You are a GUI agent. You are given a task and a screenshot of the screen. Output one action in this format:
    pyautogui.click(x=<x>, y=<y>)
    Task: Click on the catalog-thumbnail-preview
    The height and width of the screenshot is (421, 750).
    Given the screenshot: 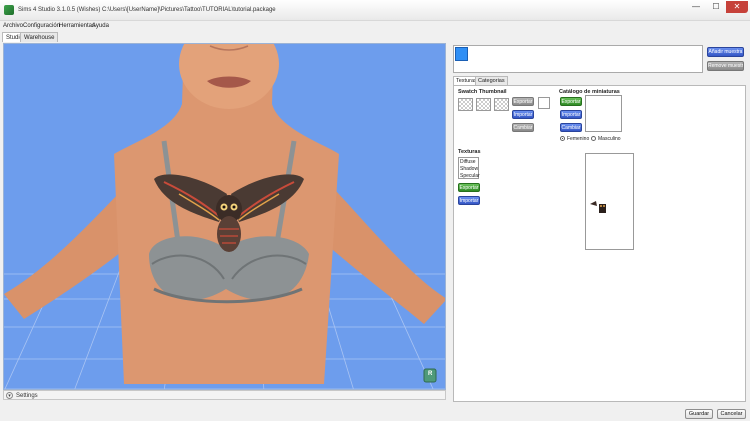 What is the action you would take?
    pyautogui.click(x=603, y=113)
    